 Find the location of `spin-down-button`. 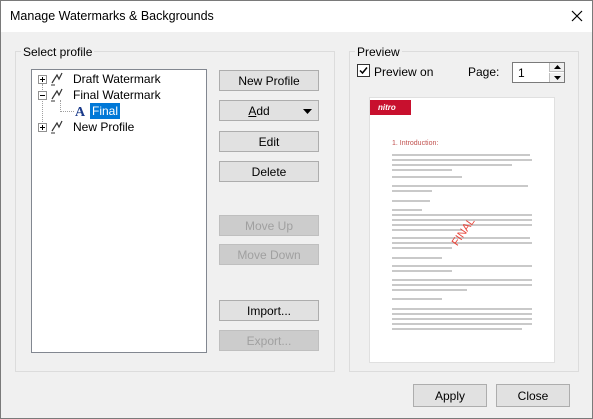

spin-down-button is located at coordinates (556, 77).